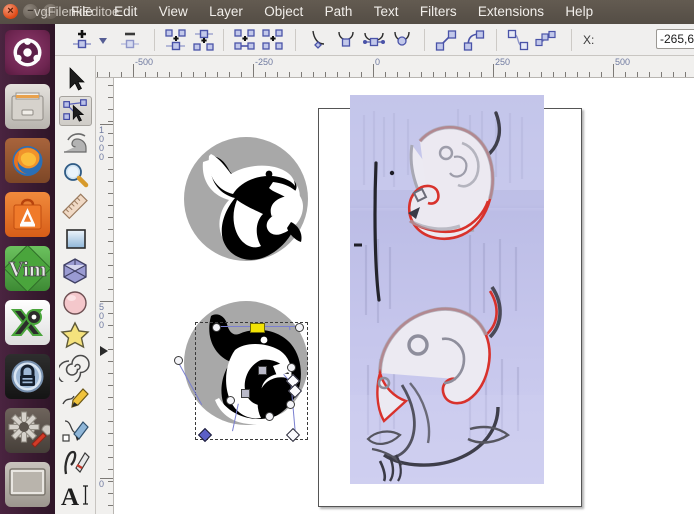  I want to click on menu-item-help: Help, so click(579, 12).